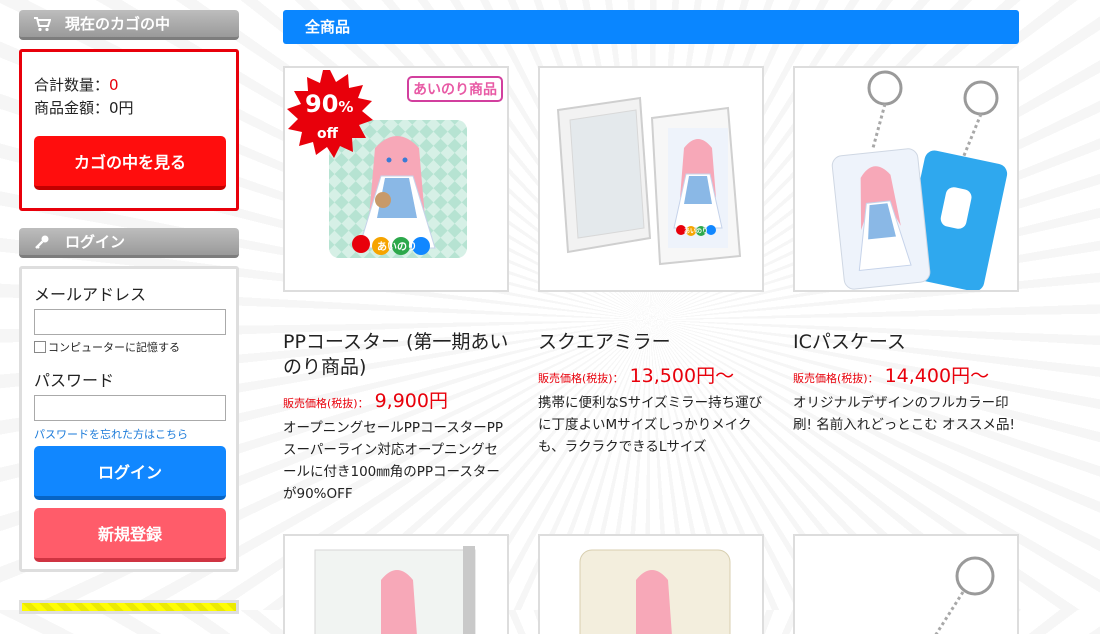 The width and height of the screenshot is (1100, 634). What do you see at coordinates (937, 376) in the screenshot?
I see `price-value: 14,400円～` at bounding box center [937, 376].